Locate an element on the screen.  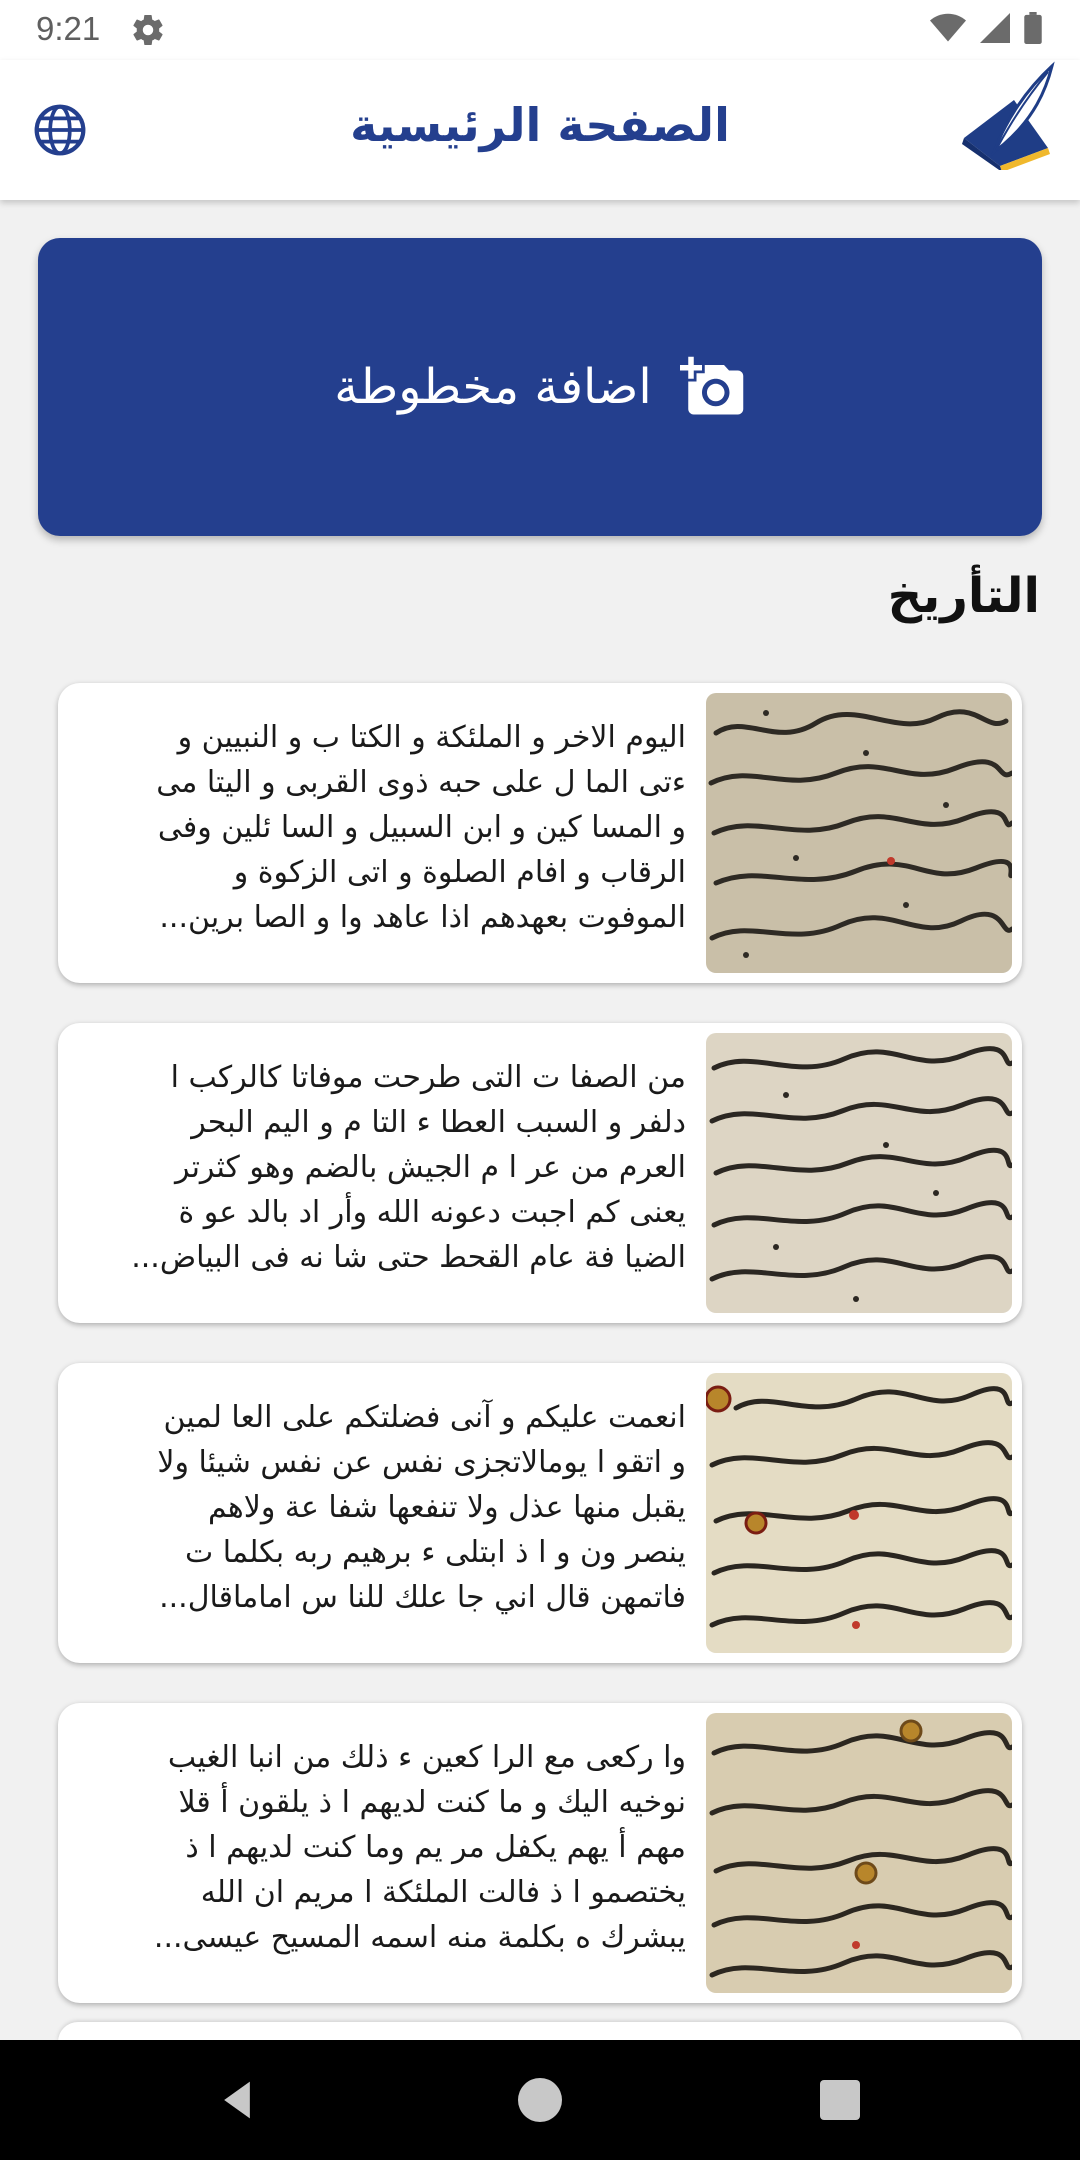
next-card-edge is located at coordinates (540, 2032).